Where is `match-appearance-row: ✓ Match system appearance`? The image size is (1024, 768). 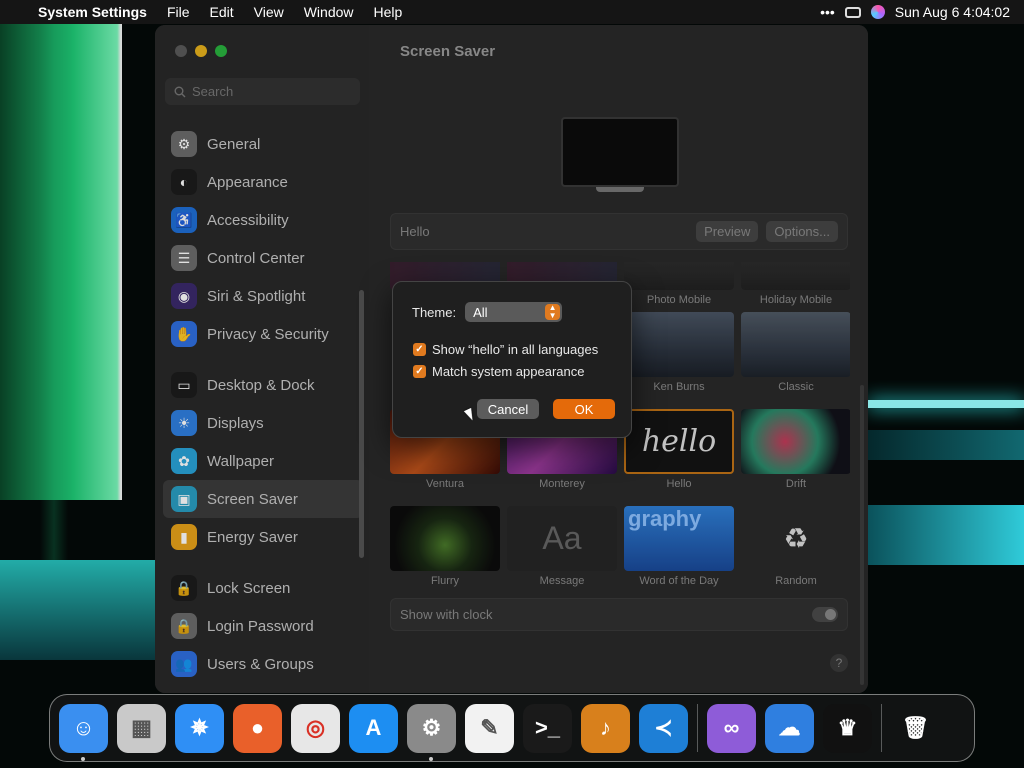 match-appearance-row: ✓ Match system appearance is located at coordinates (498, 371).